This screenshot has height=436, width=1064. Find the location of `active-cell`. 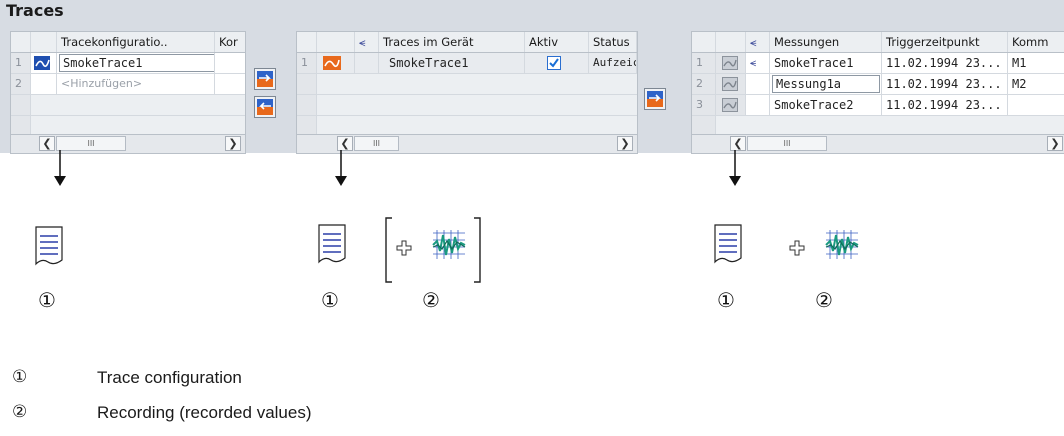

active-cell is located at coordinates (557, 63).